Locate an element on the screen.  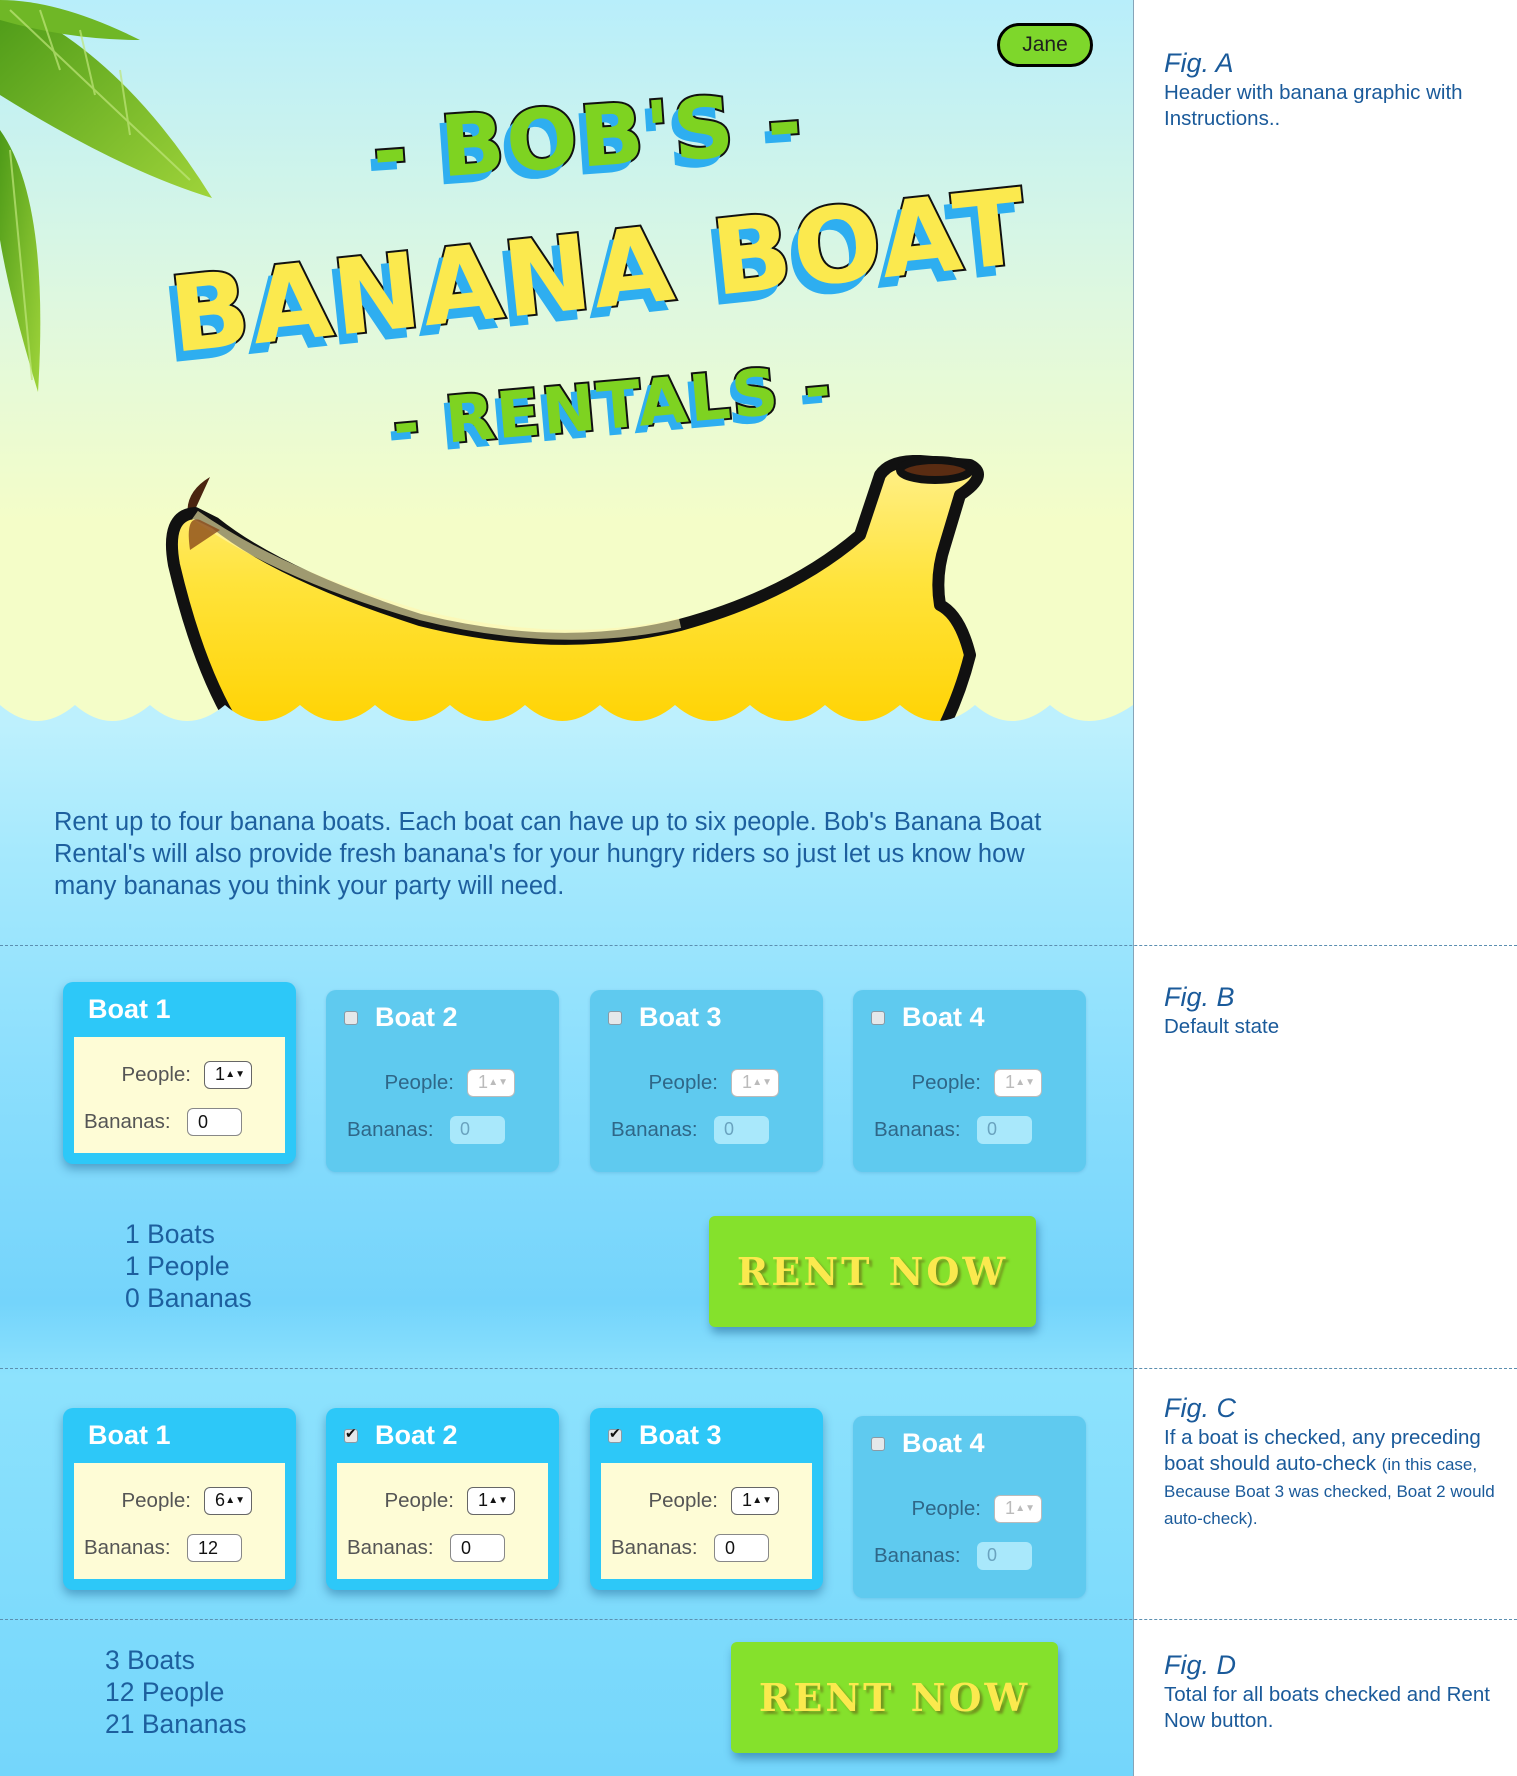
boat-card-1: Boat 1 People: 1 ▲▼ Bananas: 0 is located at coordinates (179, 1073).